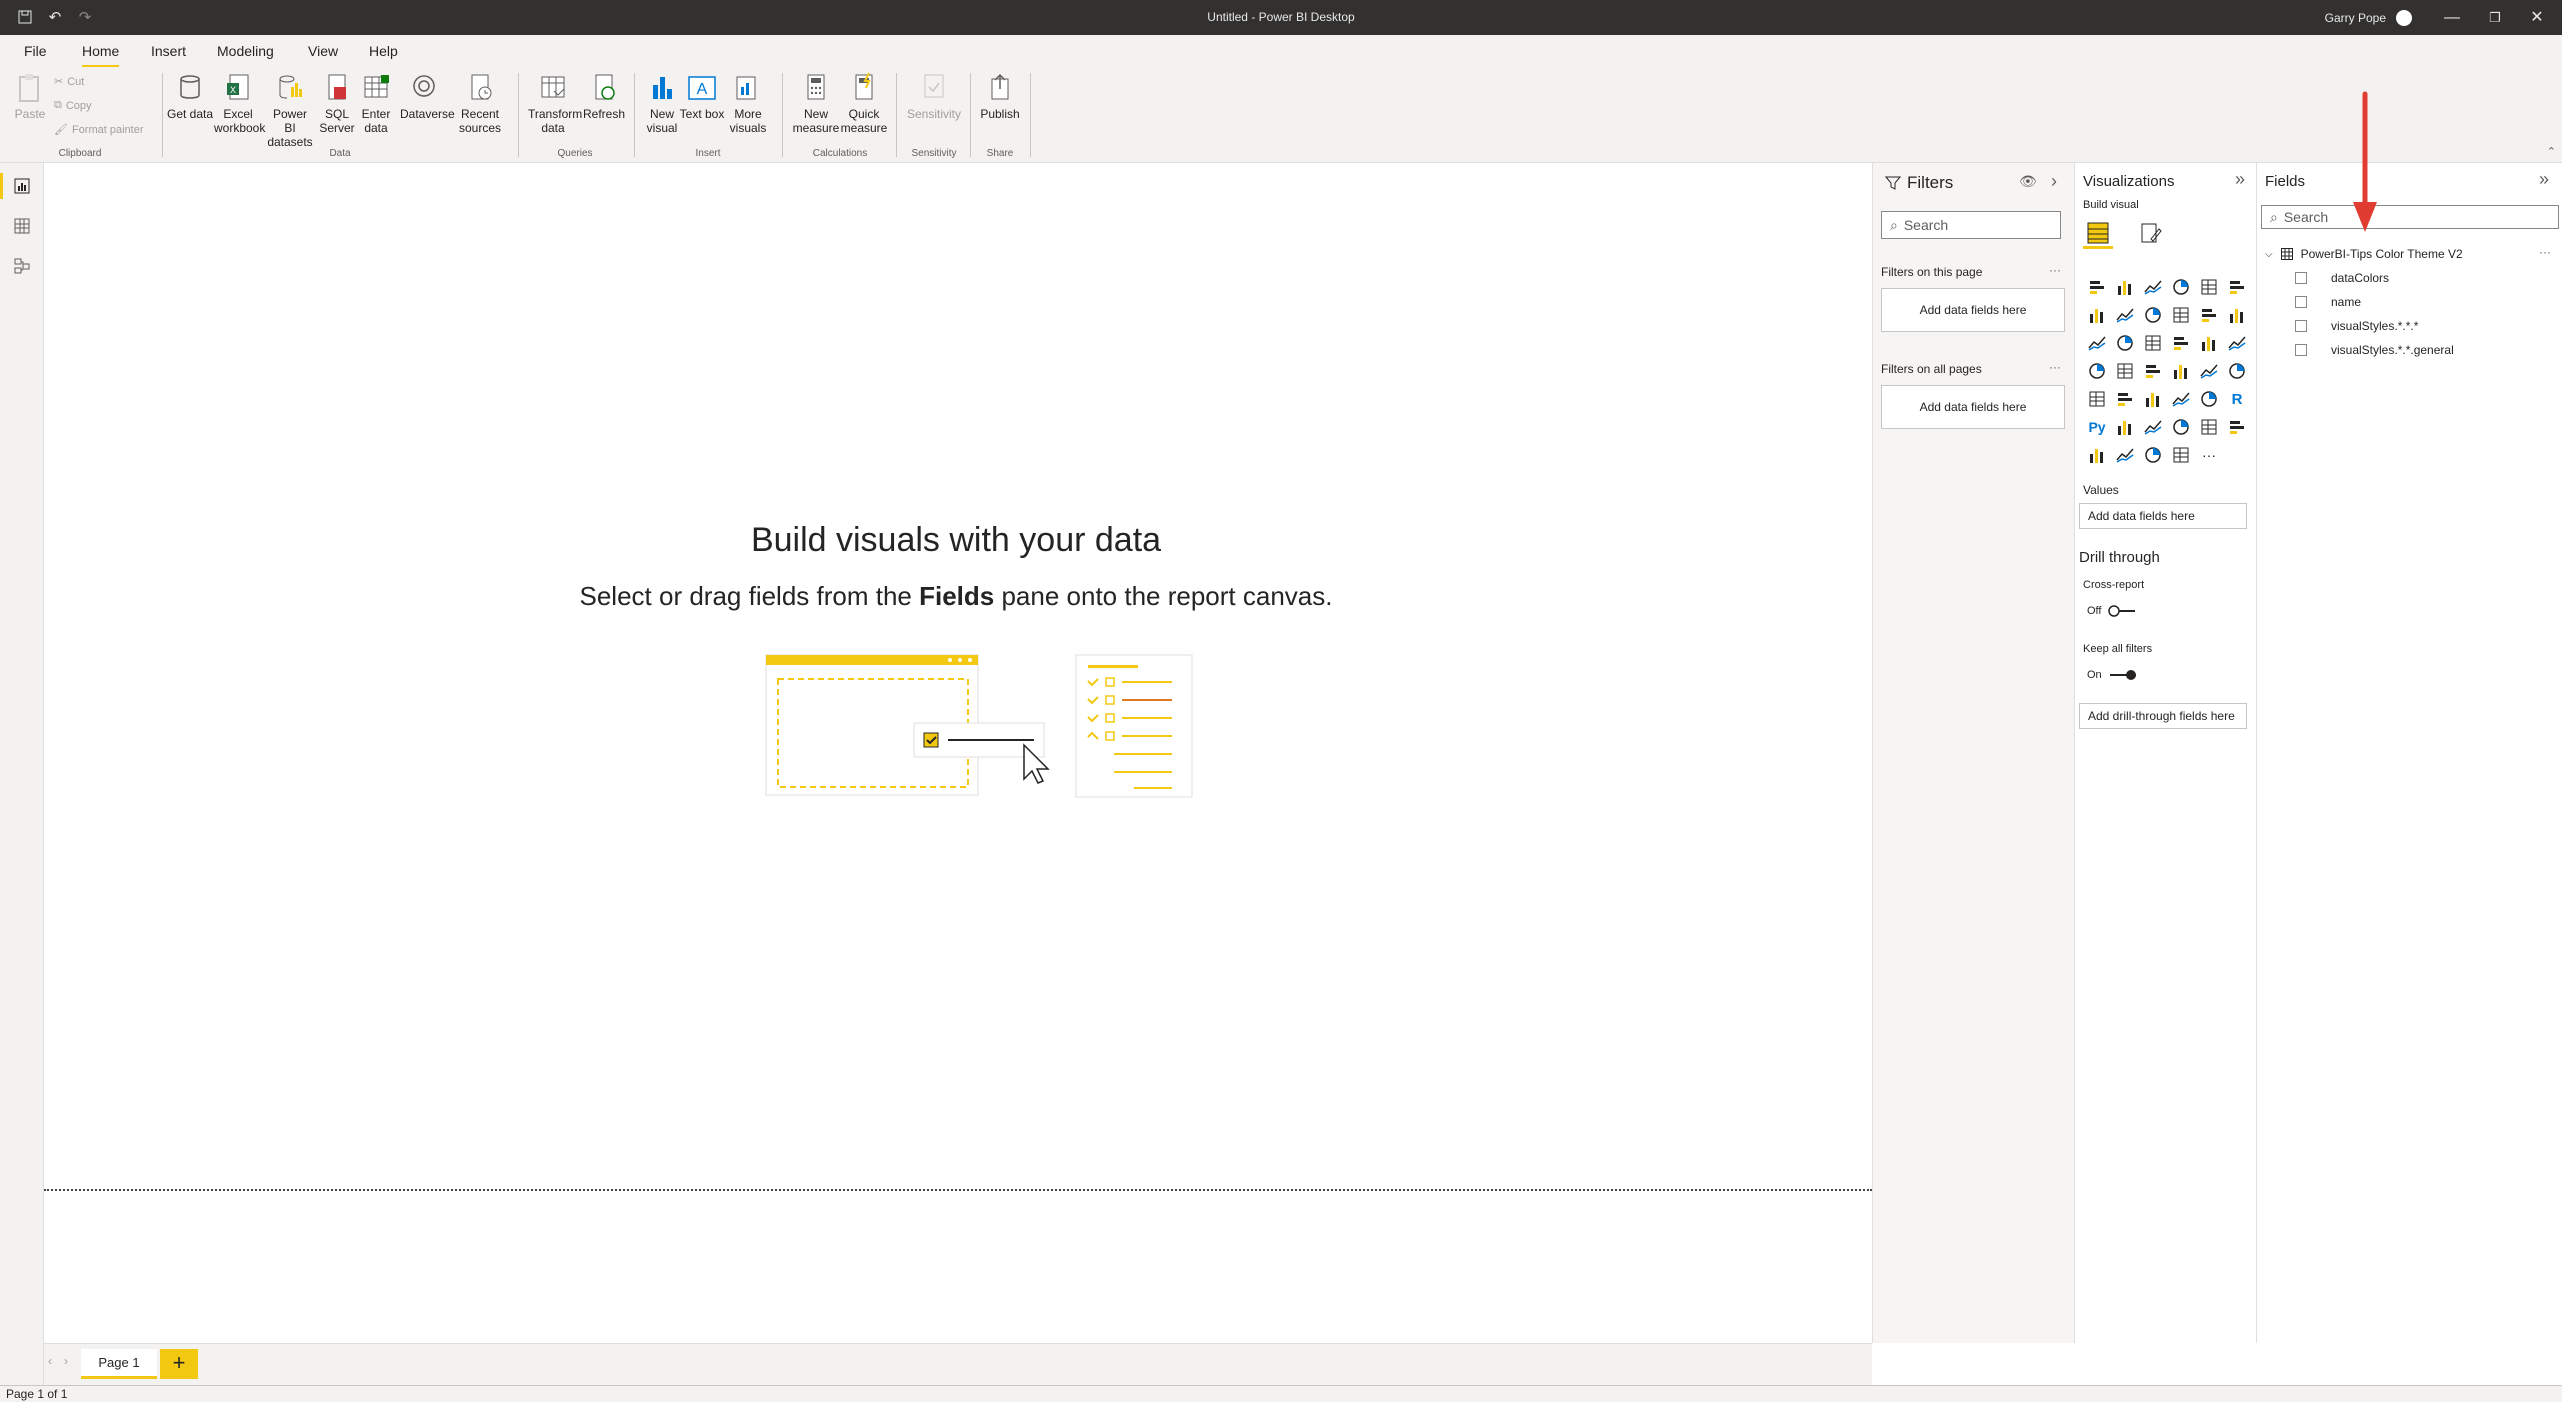 The height and width of the screenshot is (1402, 2562). What do you see at coordinates (239, 103) in the screenshot?
I see `excel-workbook-button: X Excel workbook` at bounding box center [239, 103].